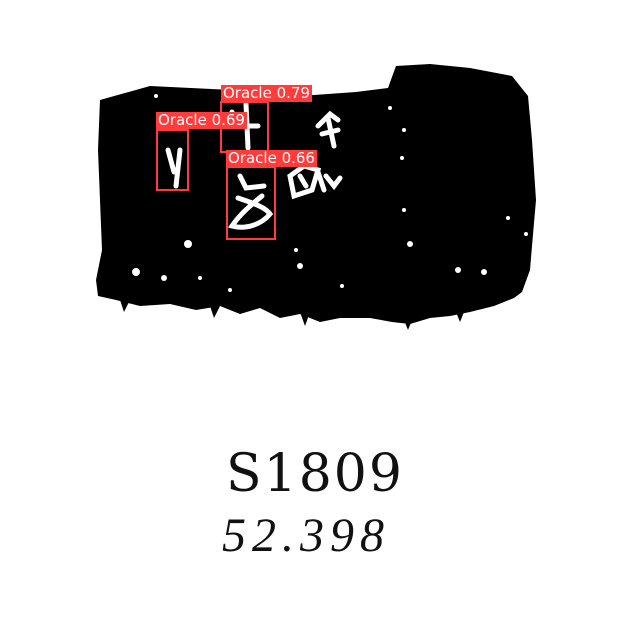 This screenshot has width=640, height=640. What do you see at coordinates (271, 158) in the screenshot?
I see `detection-label-3: Oracle 0.66` at bounding box center [271, 158].